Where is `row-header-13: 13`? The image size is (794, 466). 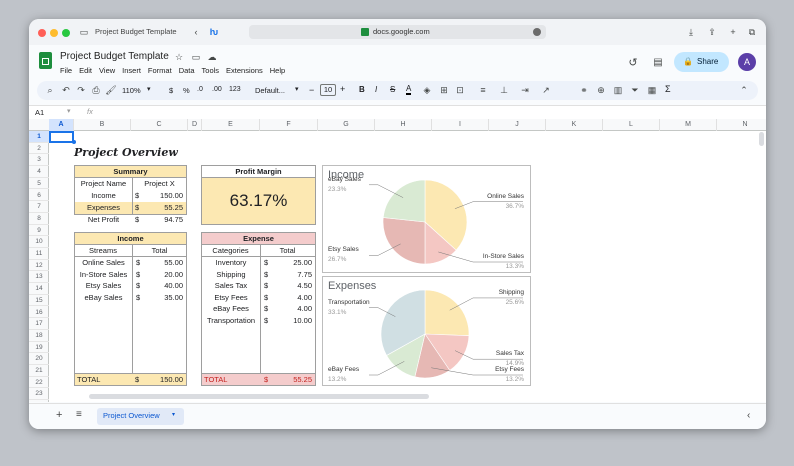 row-header-13: 13 is located at coordinates (39, 277).